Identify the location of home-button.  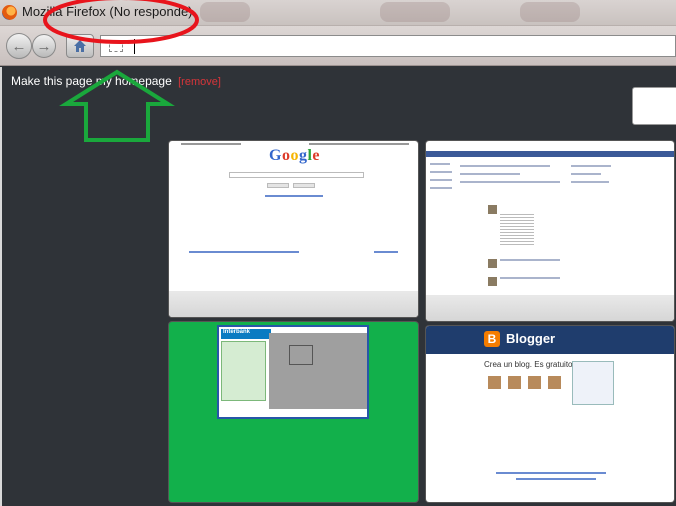
(80, 46).